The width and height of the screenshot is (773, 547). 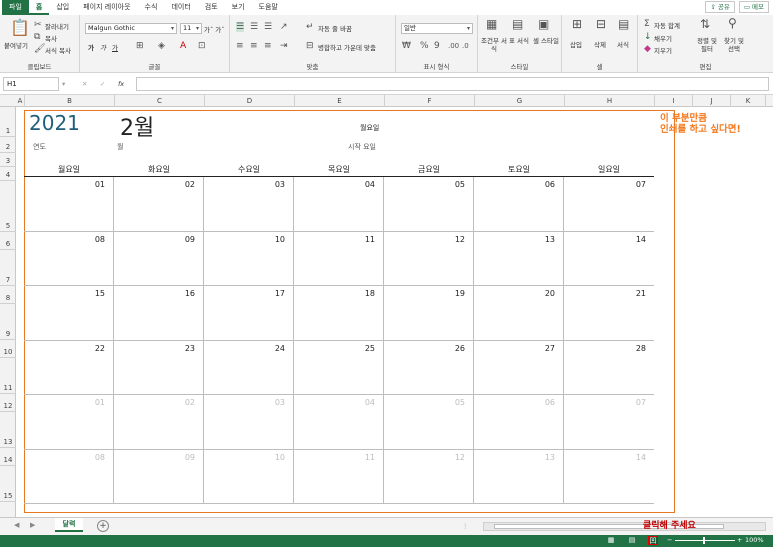 I want to click on tab-split-handle: ⋮, so click(x=465, y=526).